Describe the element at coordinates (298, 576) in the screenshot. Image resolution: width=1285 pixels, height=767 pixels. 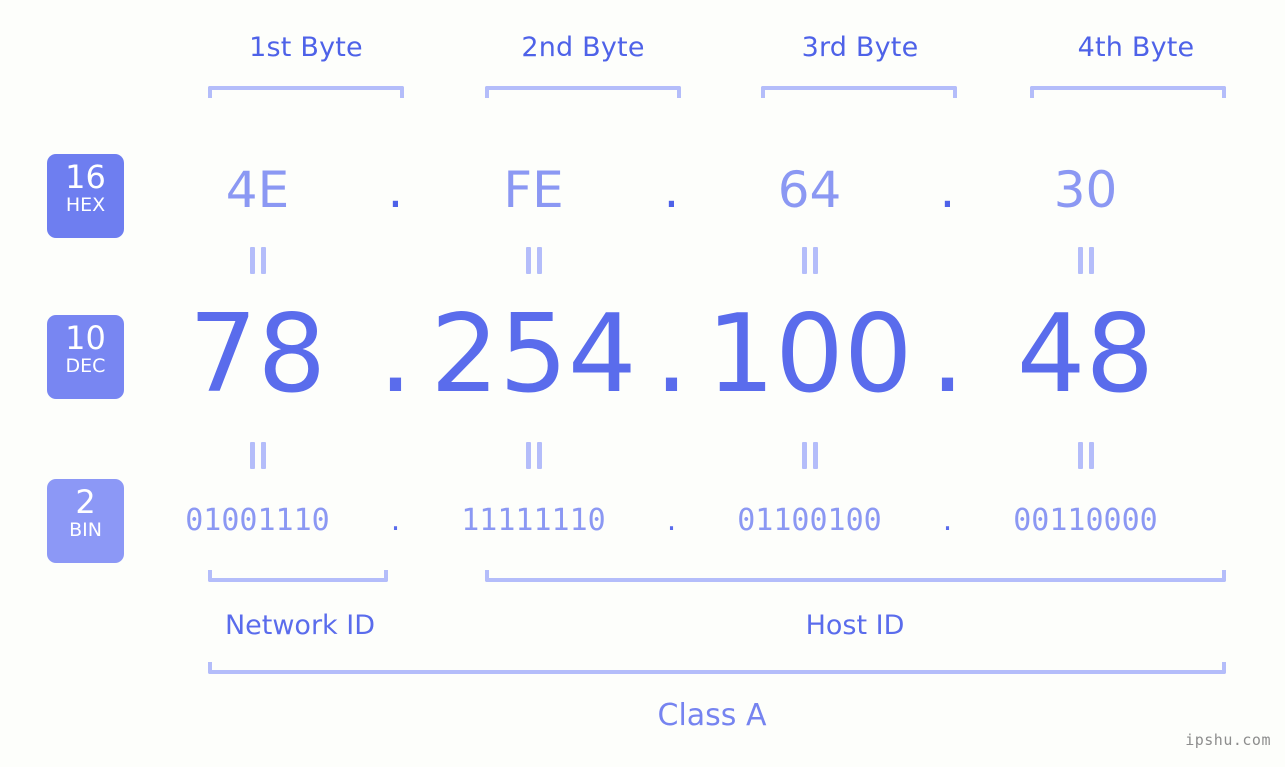
I see `network-id-bracket` at that location.